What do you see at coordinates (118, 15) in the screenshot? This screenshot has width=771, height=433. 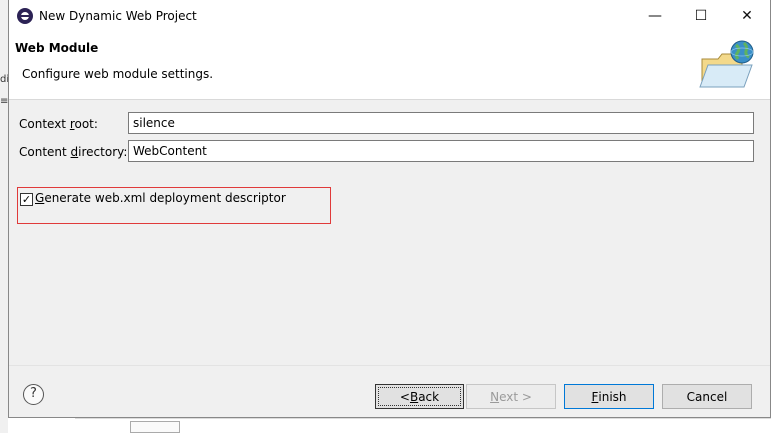 I see `window-title: New Dynamic Web Project` at bounding box center [118, 15].